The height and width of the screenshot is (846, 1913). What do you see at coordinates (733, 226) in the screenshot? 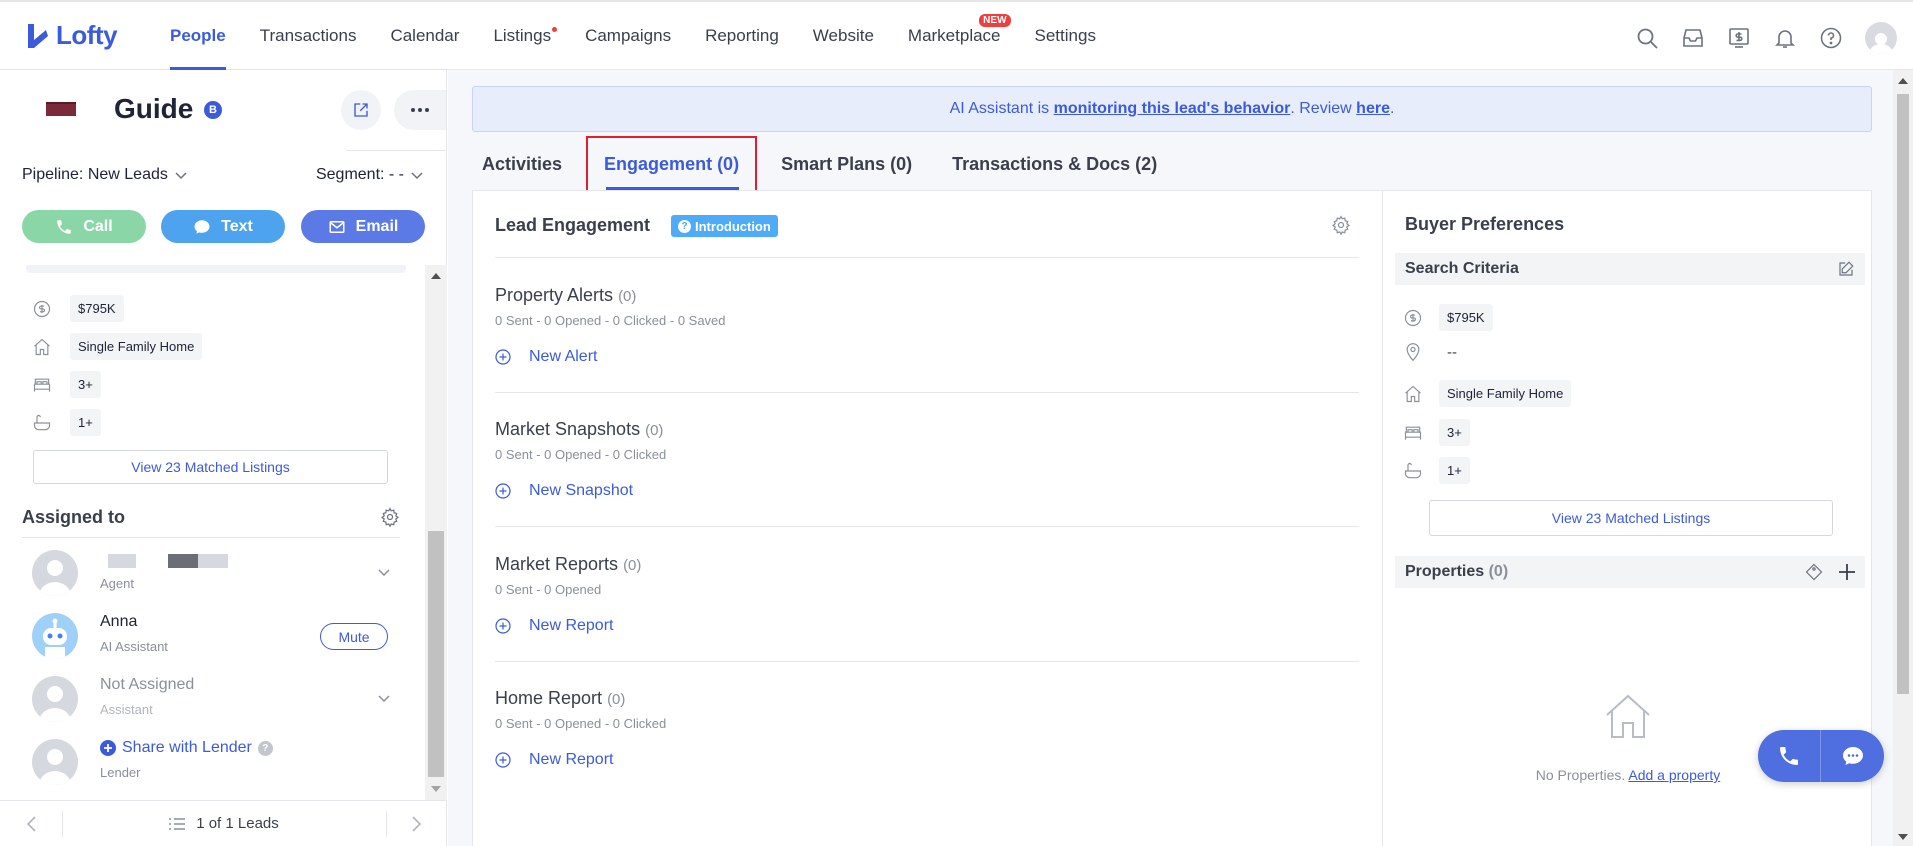
I see `introduction-label: Introduction` at bounding box center [733, 226].